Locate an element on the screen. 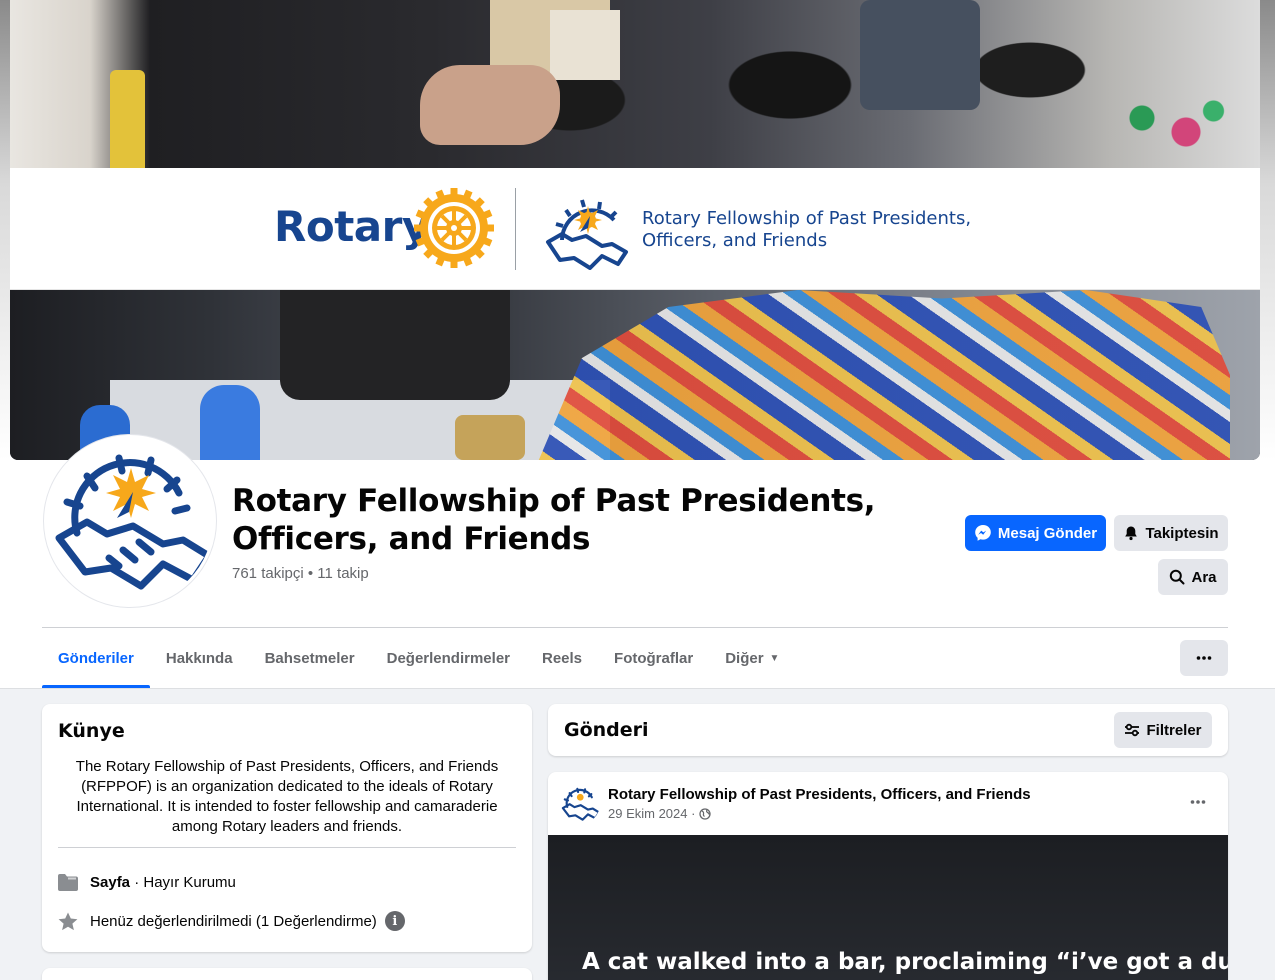  info-icon: i is located at coordinates (394, 921).